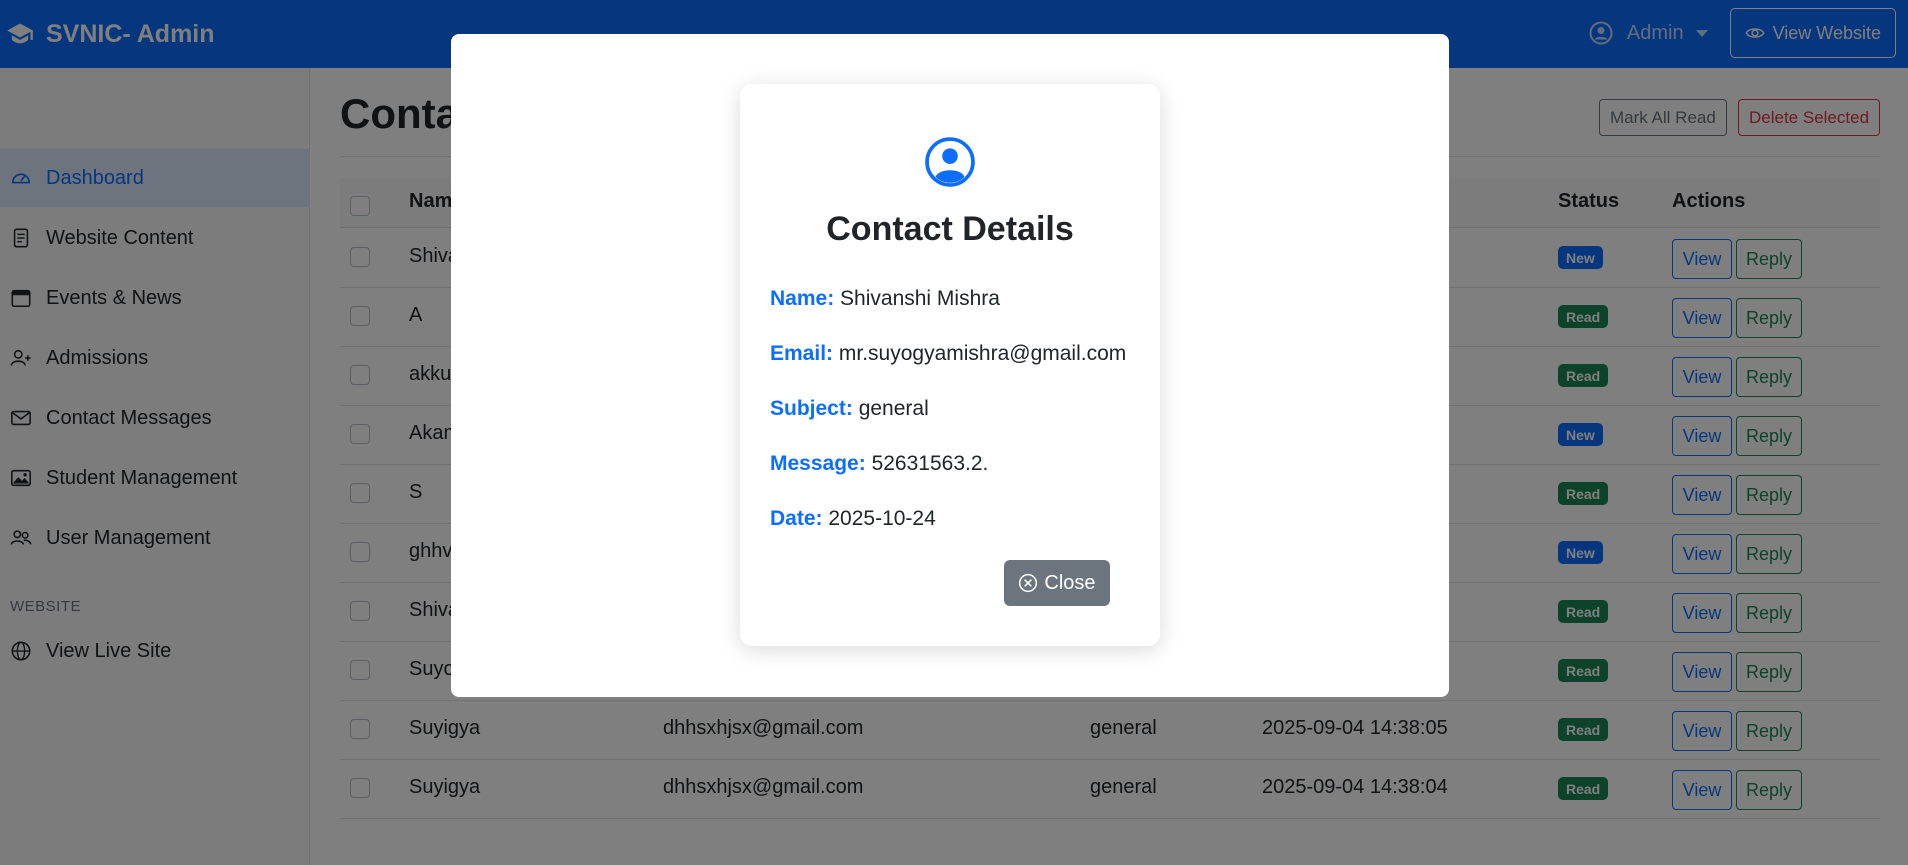 This screenshot has width=1908, height=865. What do you see at coordinates (811, 408) in the screenshot?
I see `detail-label: Subject:` at bounding box center [811, 408].